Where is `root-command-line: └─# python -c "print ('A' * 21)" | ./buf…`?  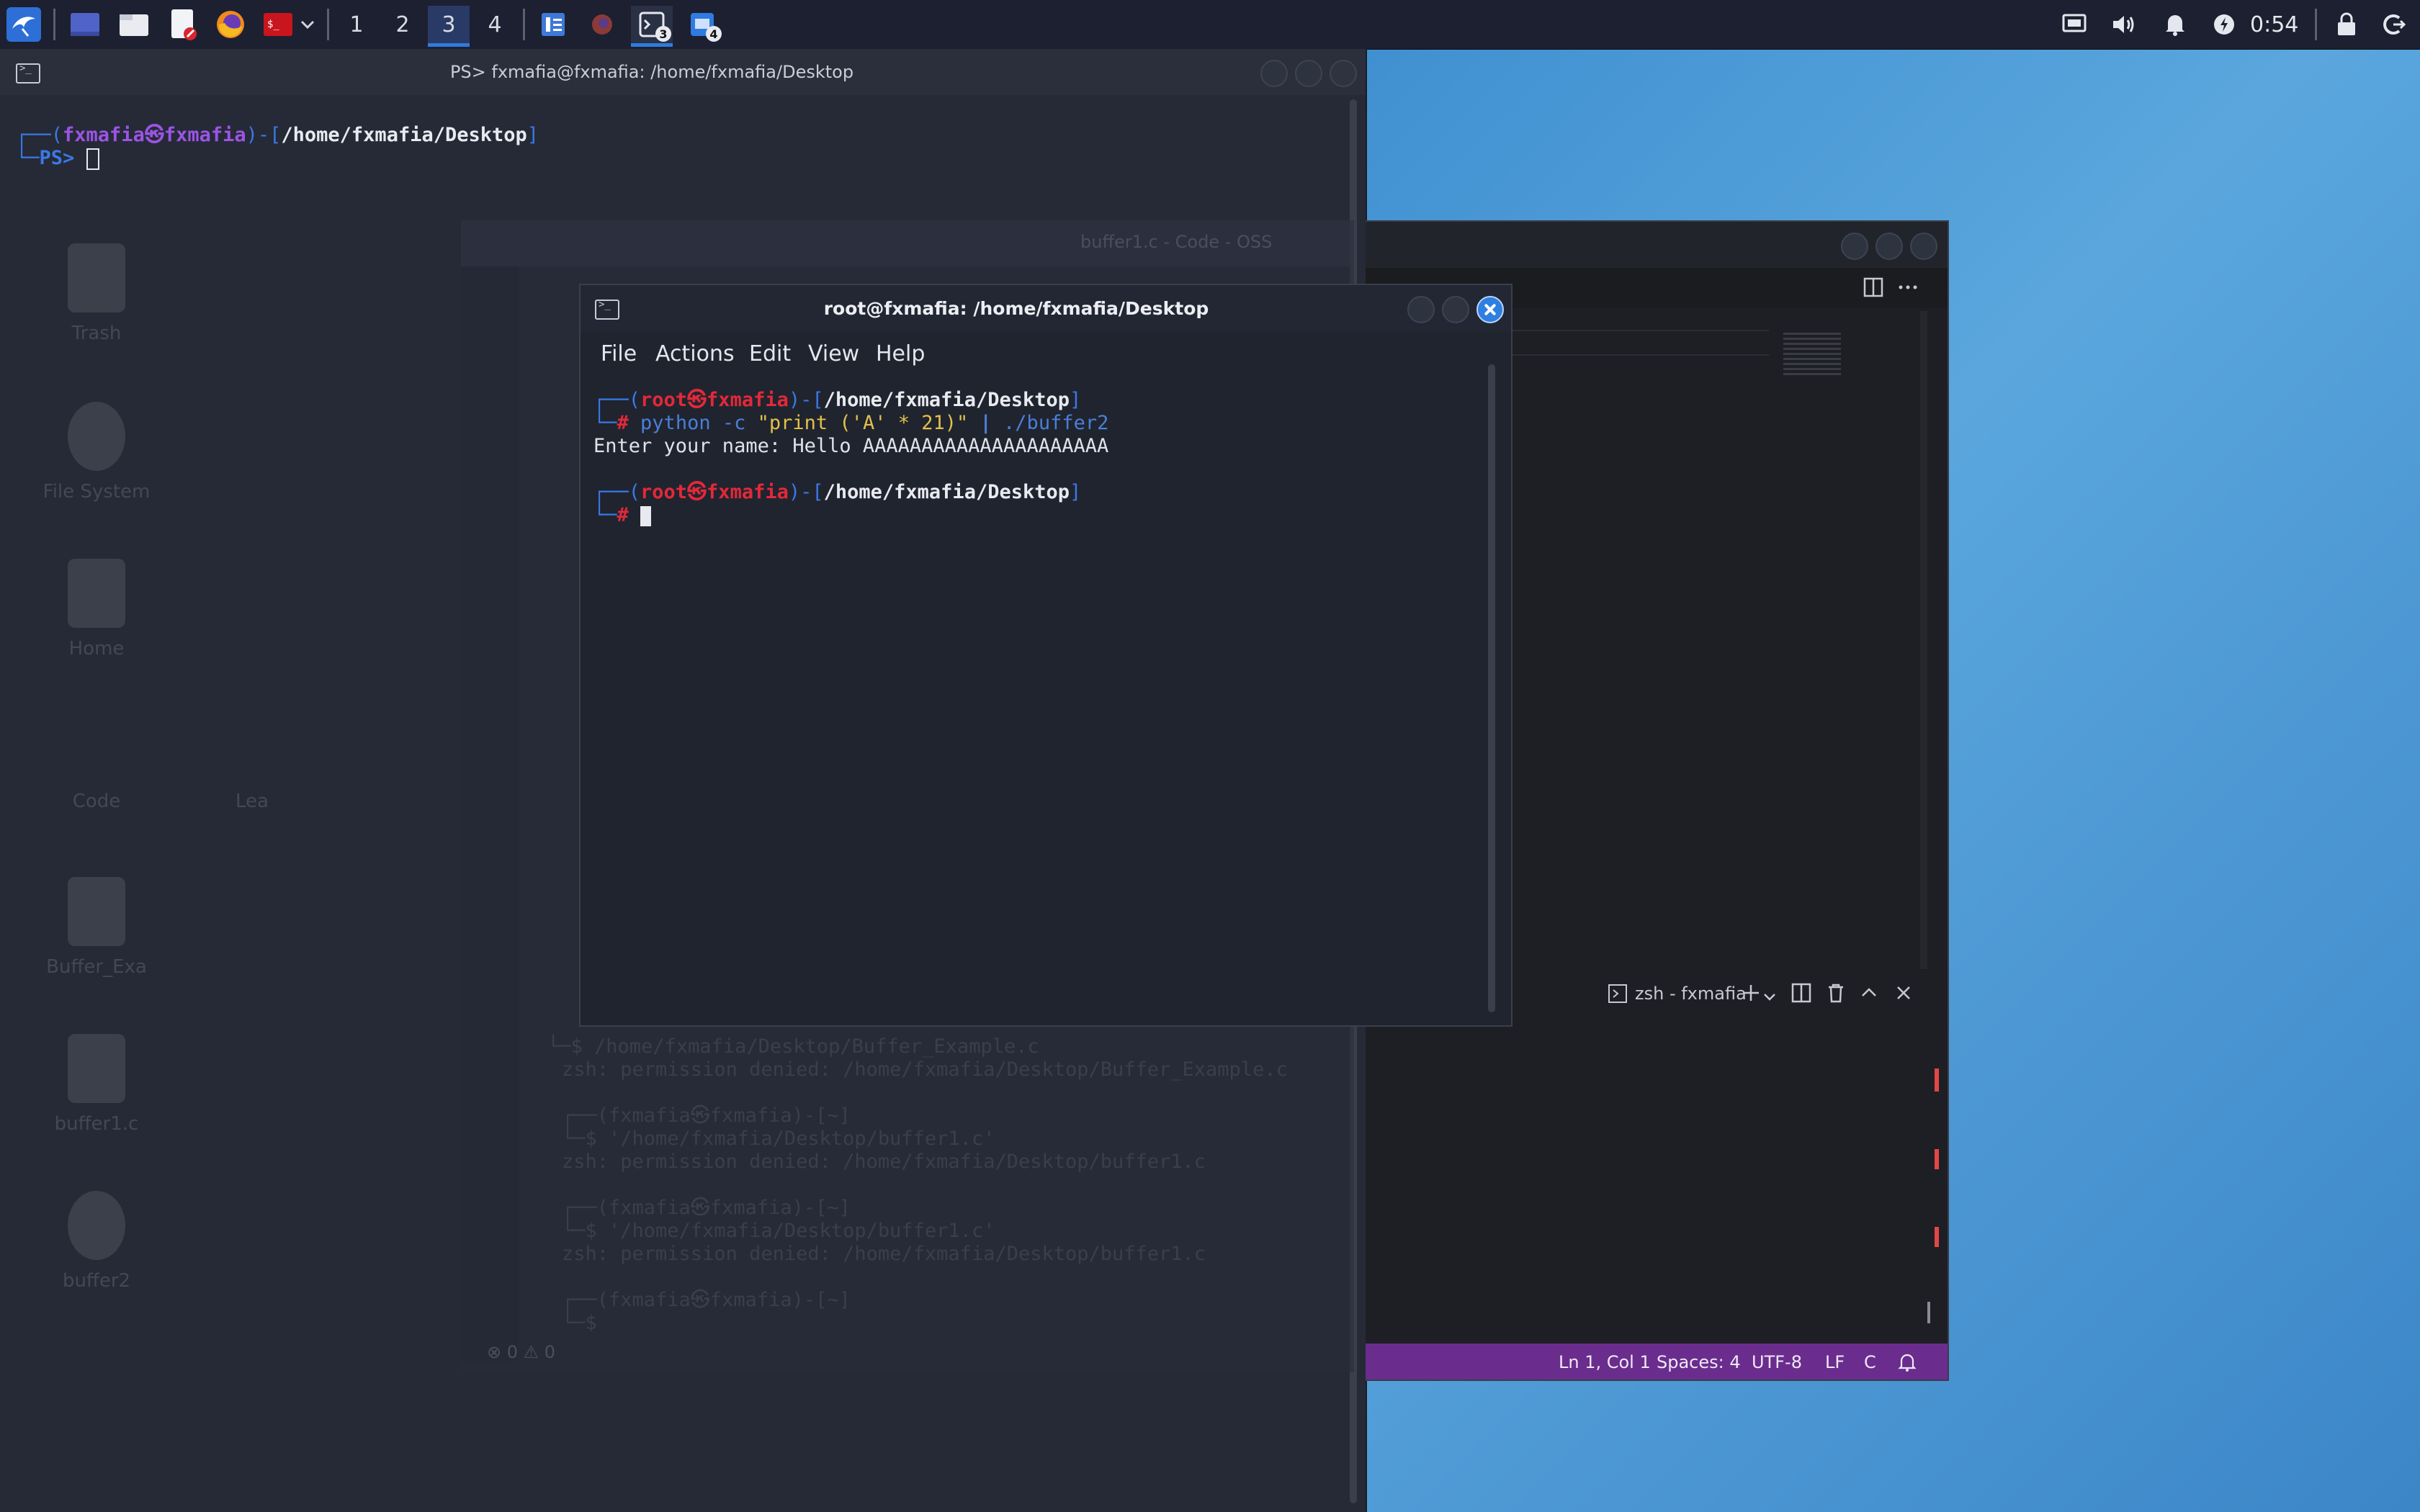 root-command-line: └─# python -c "print ('A' * 21)" | ./buf… is located at coordinates (851, 423).